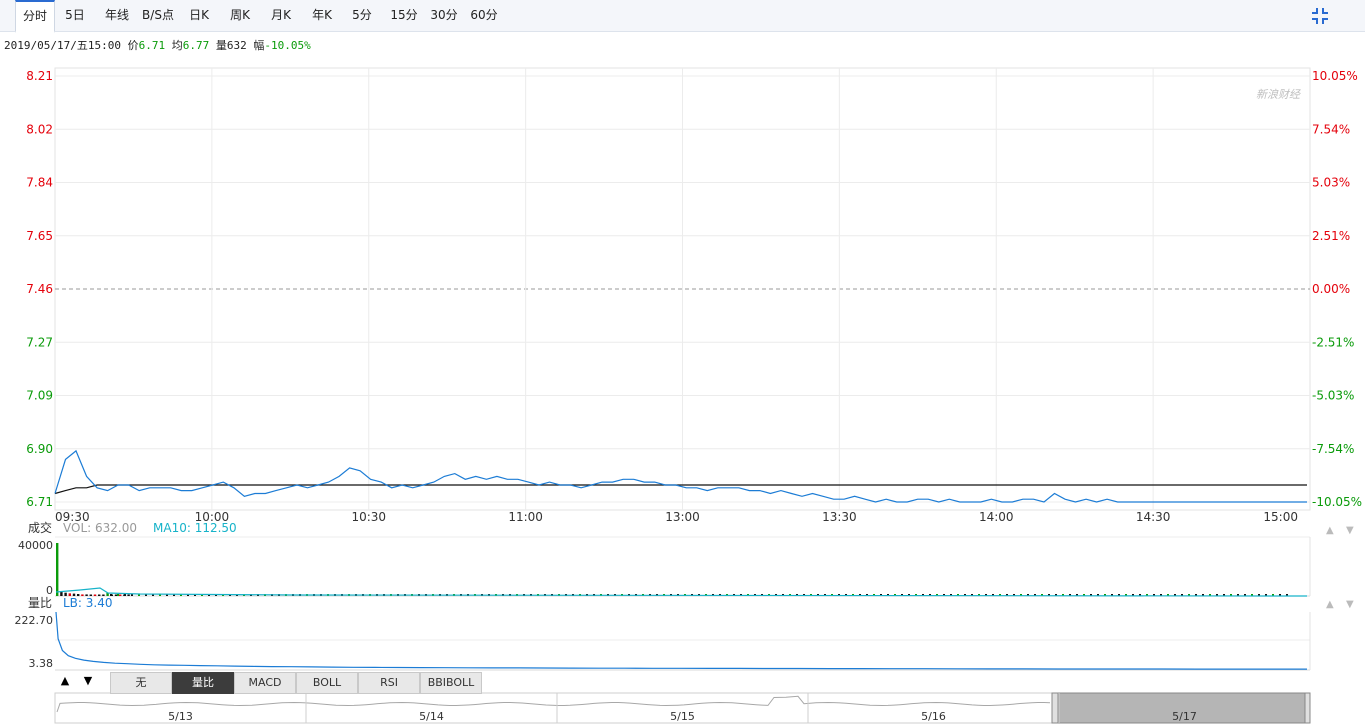  Describe the element at coordinates (1330, 604) in the screenshot. I see `lb-panel-up-icon: ▲` at that location.